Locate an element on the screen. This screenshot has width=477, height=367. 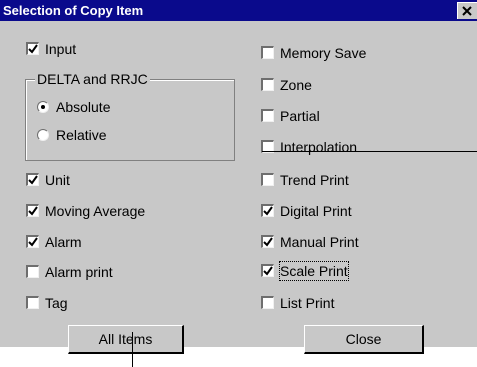
checkbox-label: Memory Save is located at coordinates (323, 53).